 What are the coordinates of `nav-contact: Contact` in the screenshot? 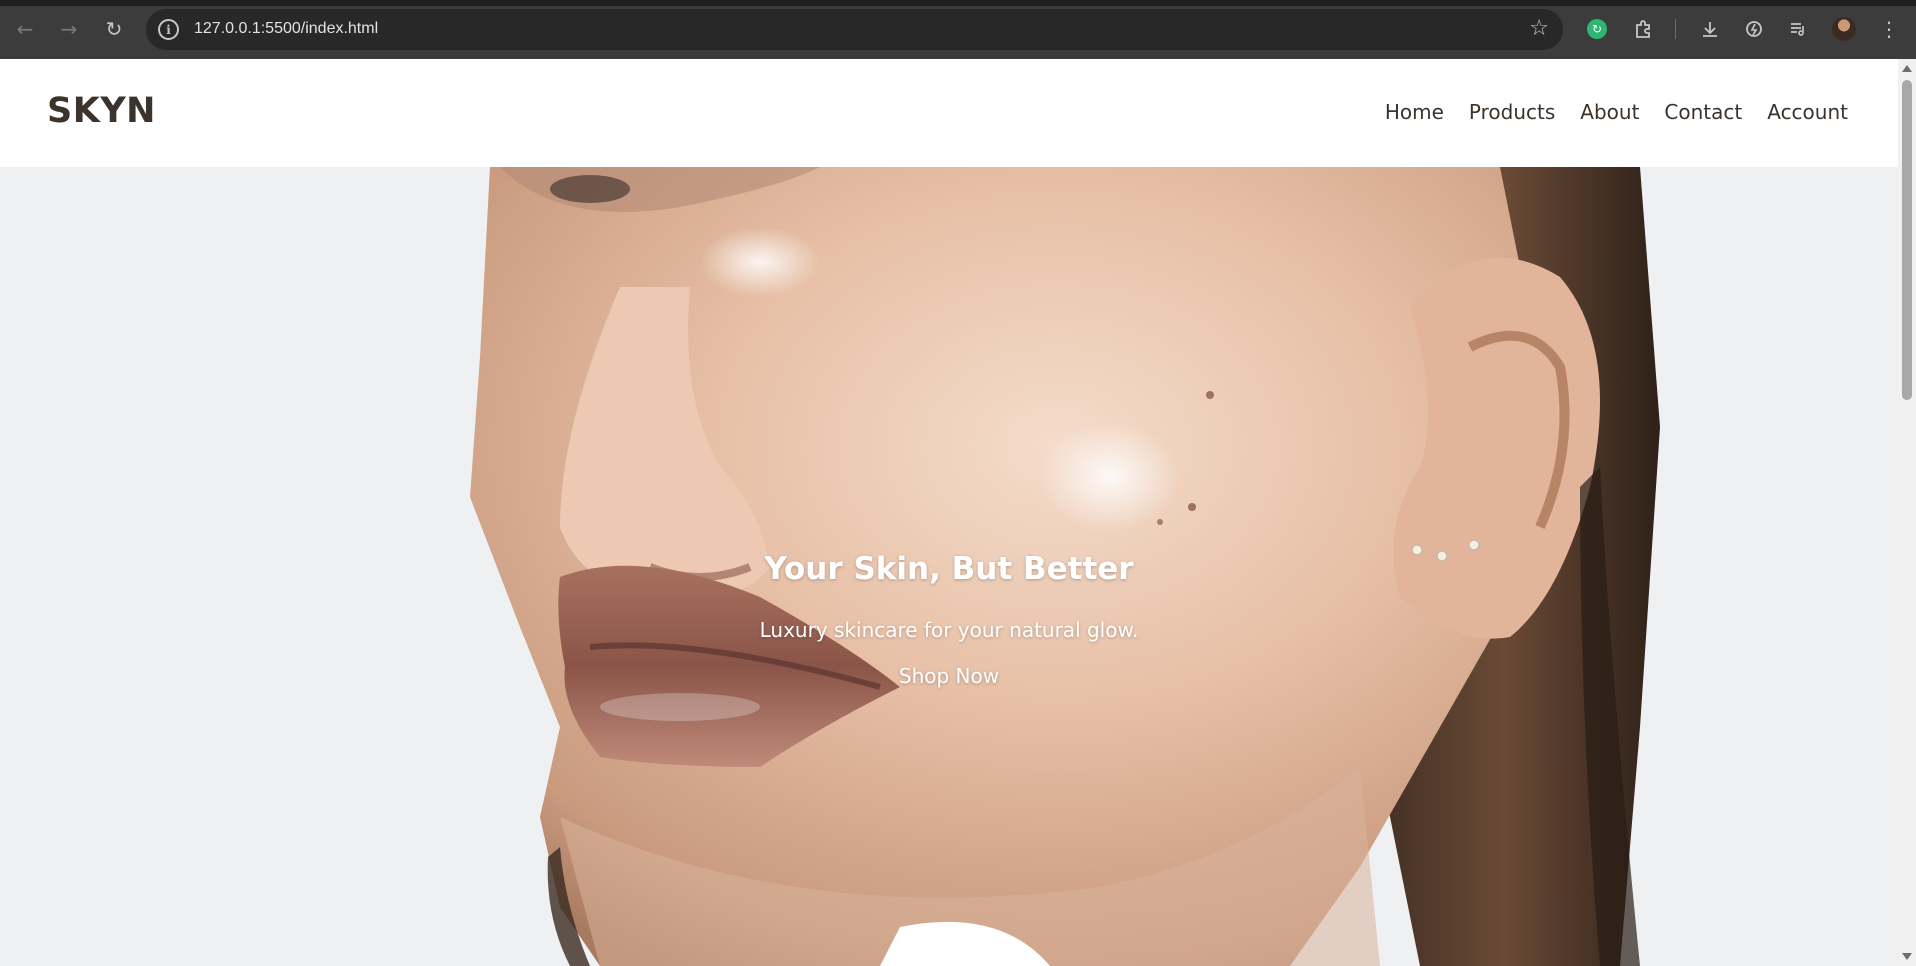 It's located at (1703, 112).